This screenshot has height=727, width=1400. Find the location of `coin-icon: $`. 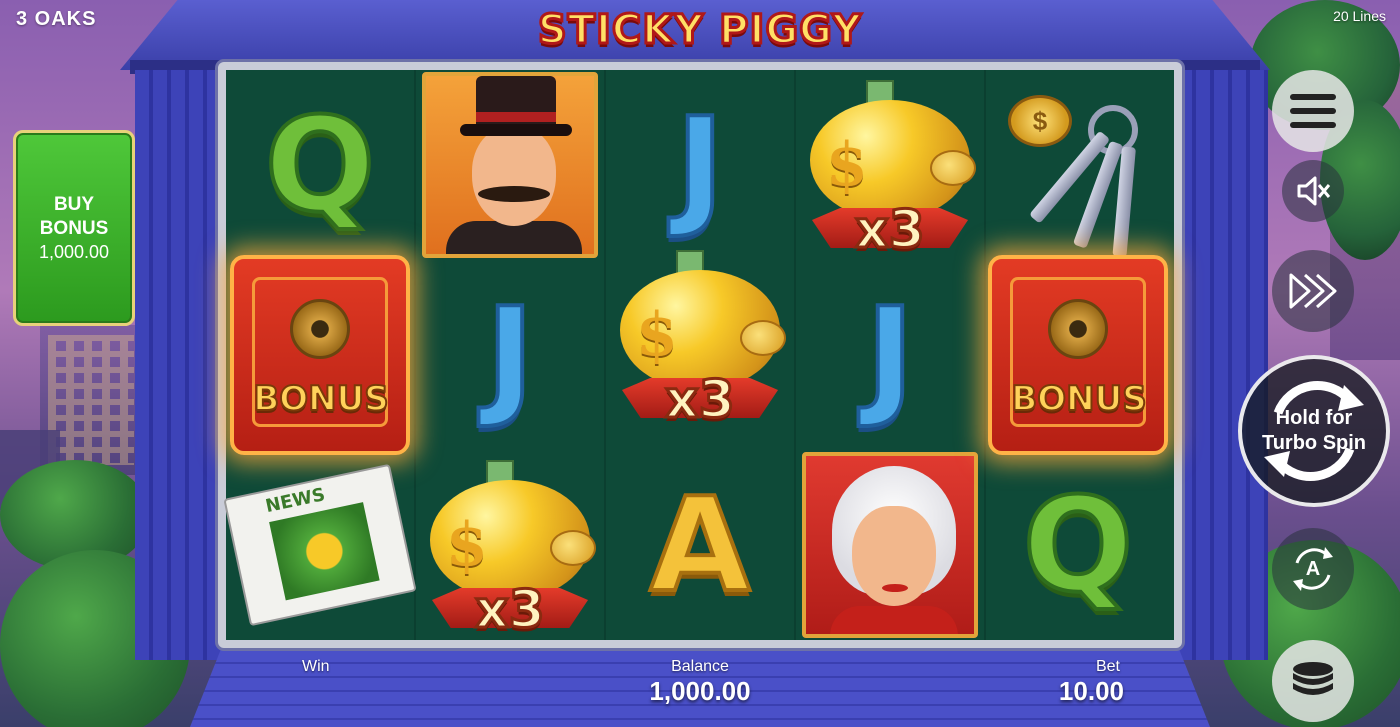

coin-icon: $ is located at coordinates (1040, 121).